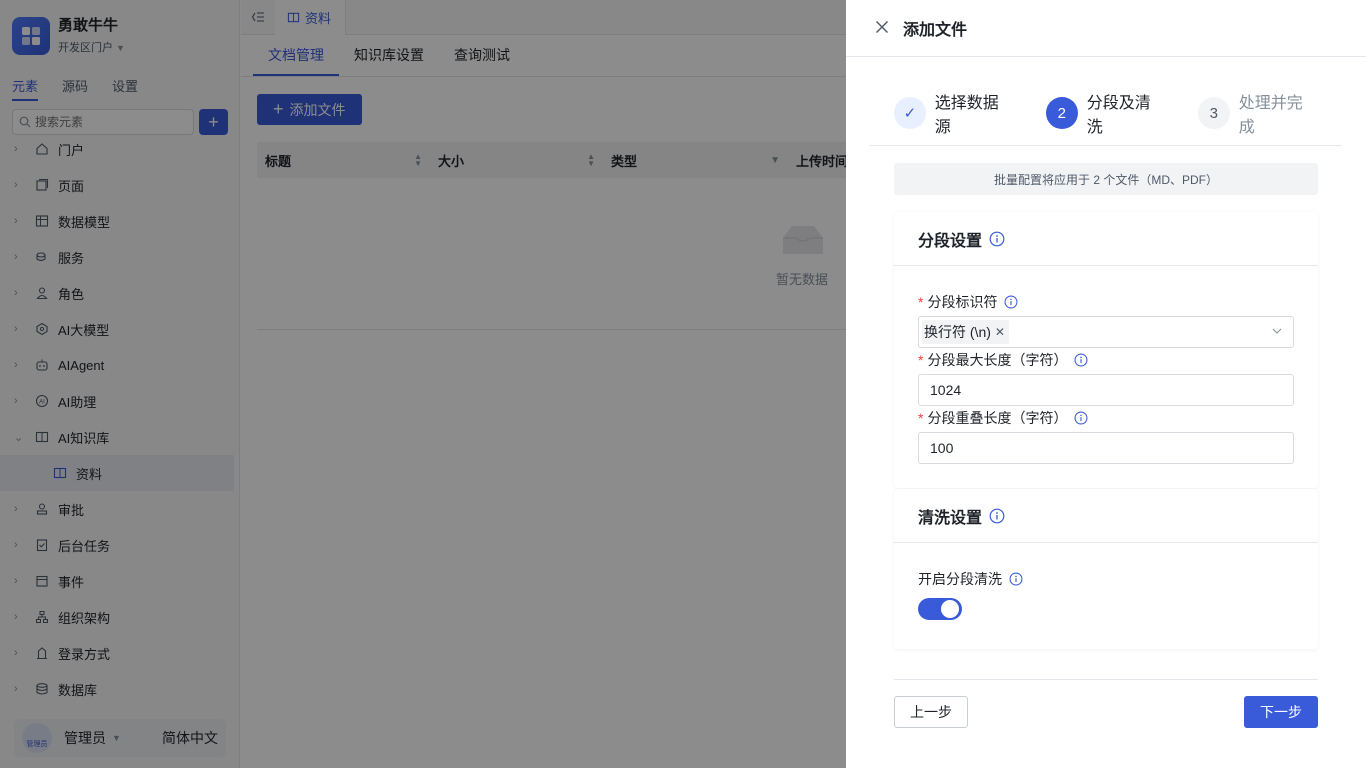  I want to click on enable-cleaning-label: 开启分段清洗, so click(970, 579).